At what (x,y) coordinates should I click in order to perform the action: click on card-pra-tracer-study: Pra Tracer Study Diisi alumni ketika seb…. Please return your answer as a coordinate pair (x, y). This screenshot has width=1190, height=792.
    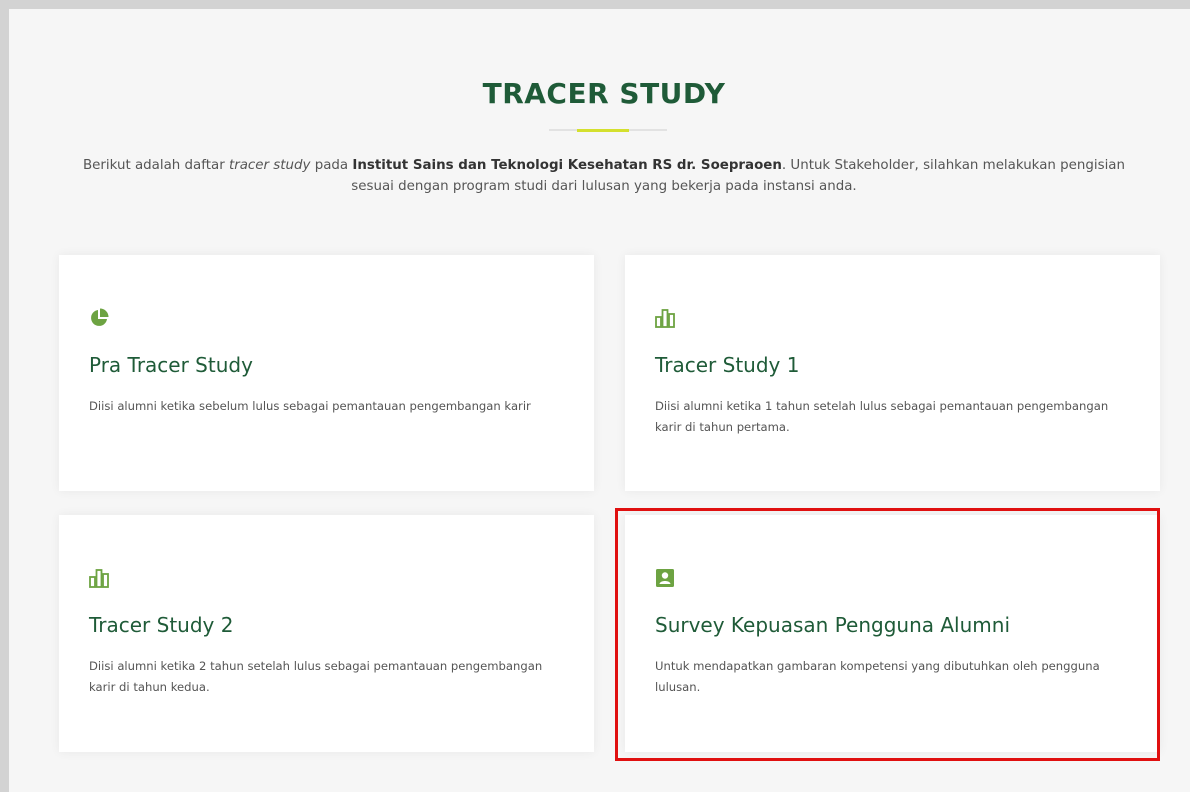
    Looking at the image, I should click on (326, 373).